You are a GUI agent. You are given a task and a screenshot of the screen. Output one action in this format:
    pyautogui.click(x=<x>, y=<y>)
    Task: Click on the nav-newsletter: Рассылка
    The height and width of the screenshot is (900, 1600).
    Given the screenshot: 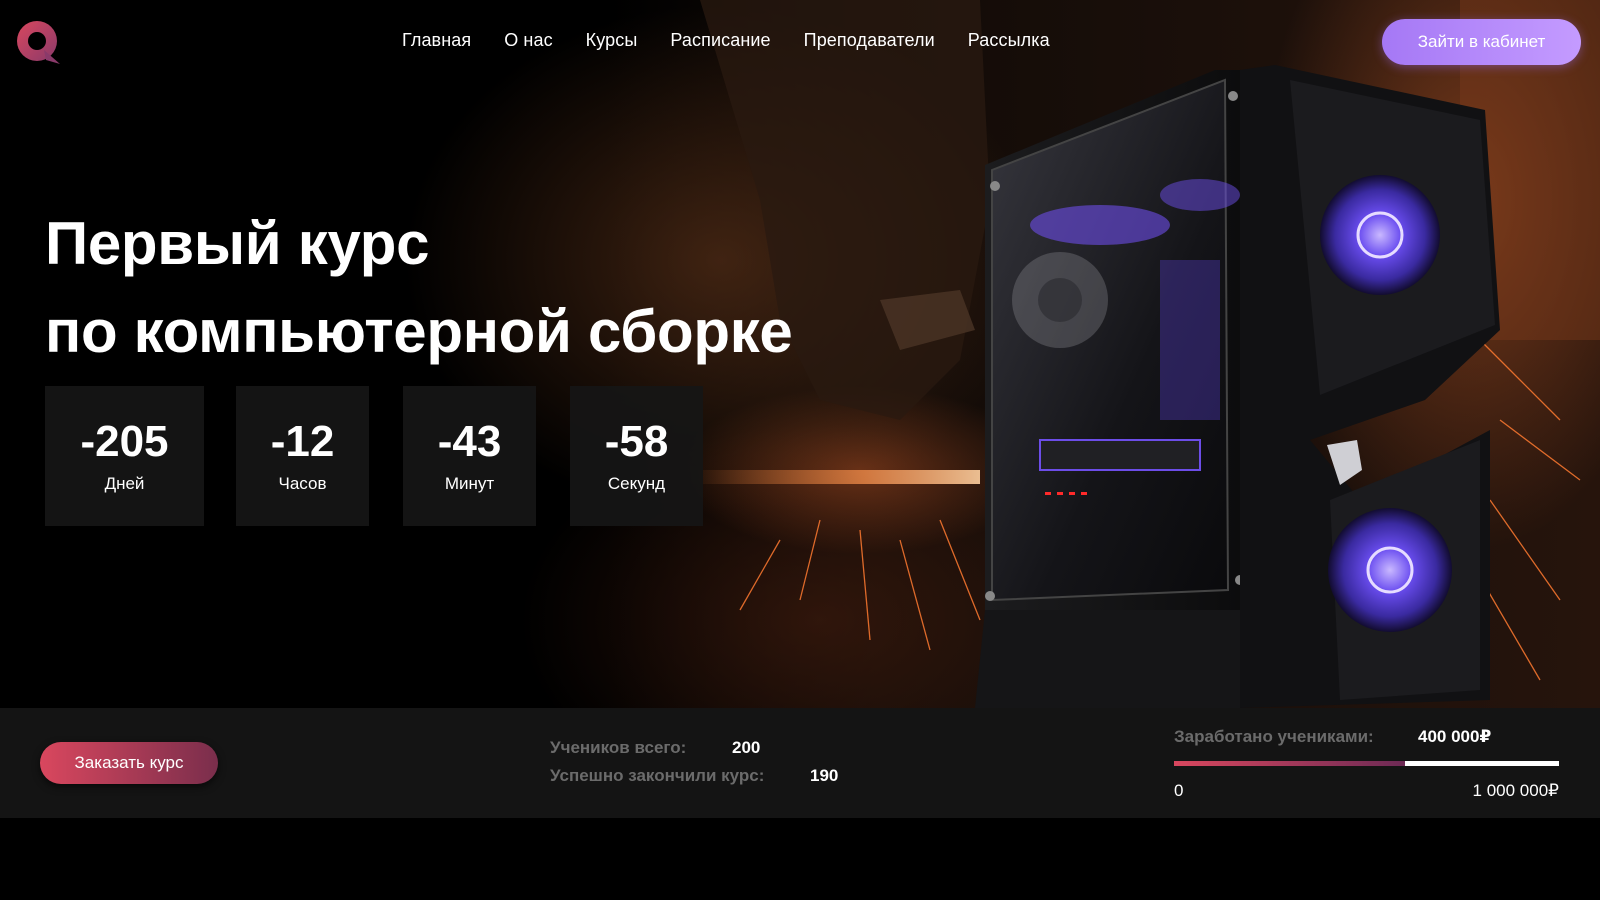 What is the action you would take?
    pyautogui.click(x=1009, y=40)
    